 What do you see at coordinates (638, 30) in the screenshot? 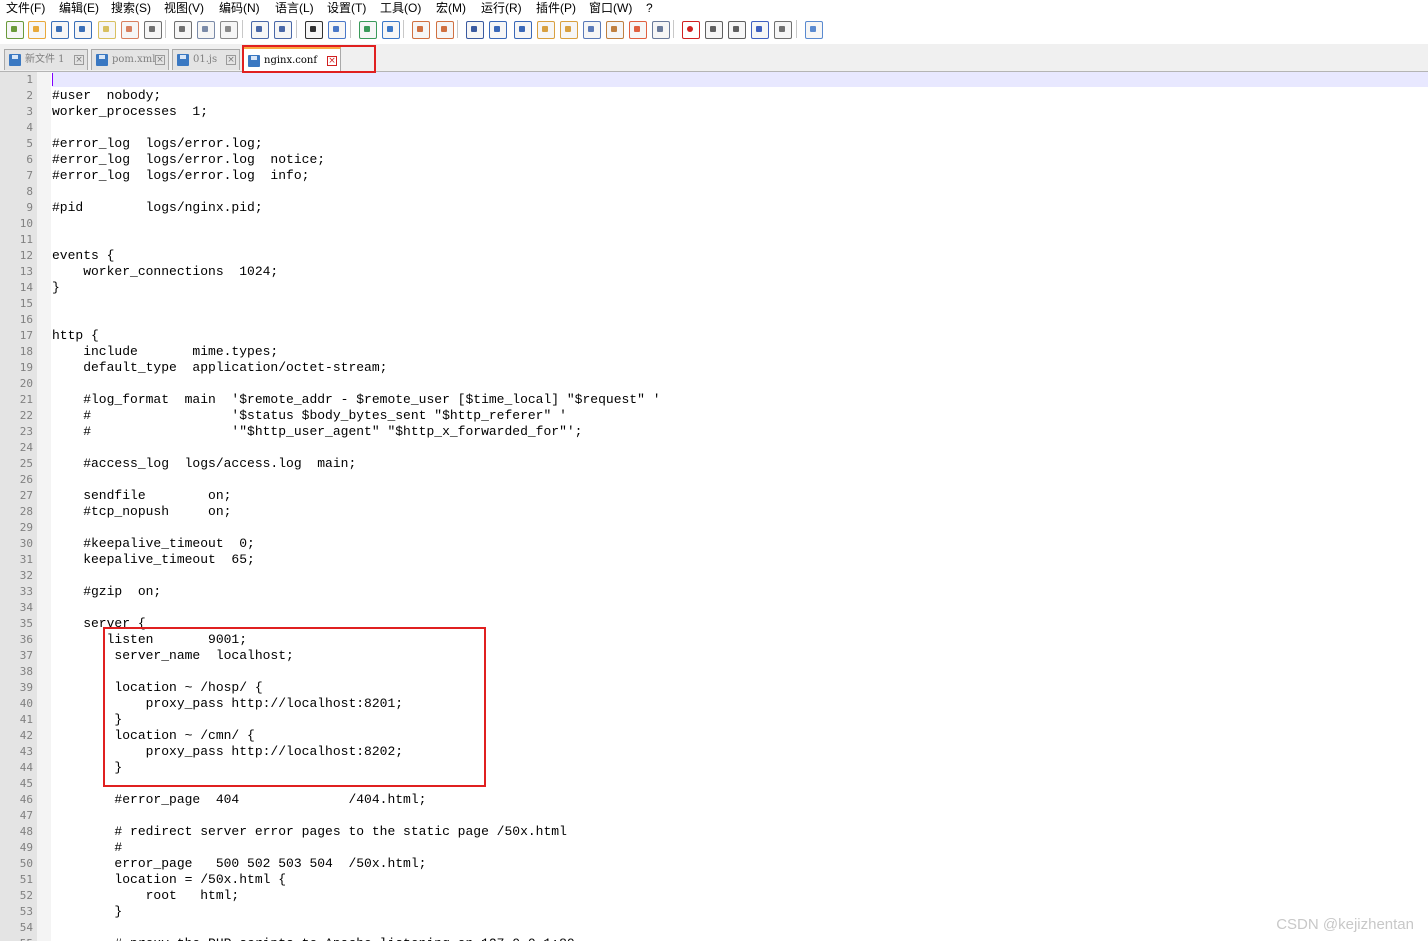
I see `folder-icon` at bounding box center [638, 30].